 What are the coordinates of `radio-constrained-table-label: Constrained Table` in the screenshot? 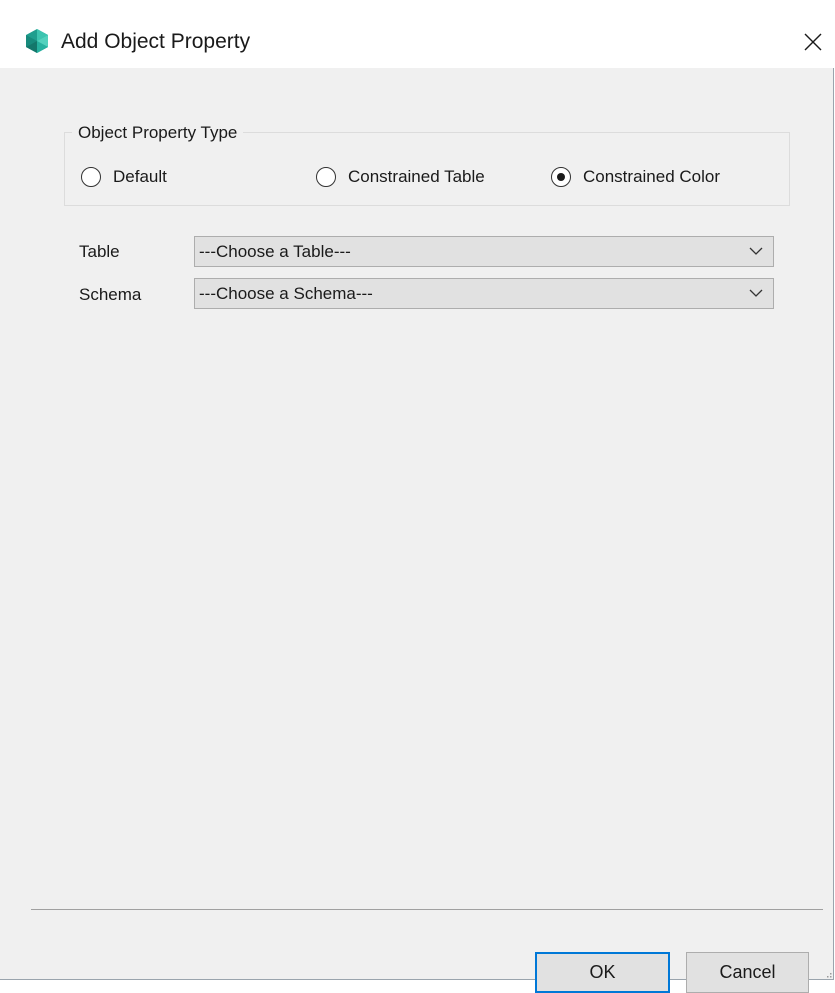 It's located at (416, 176).